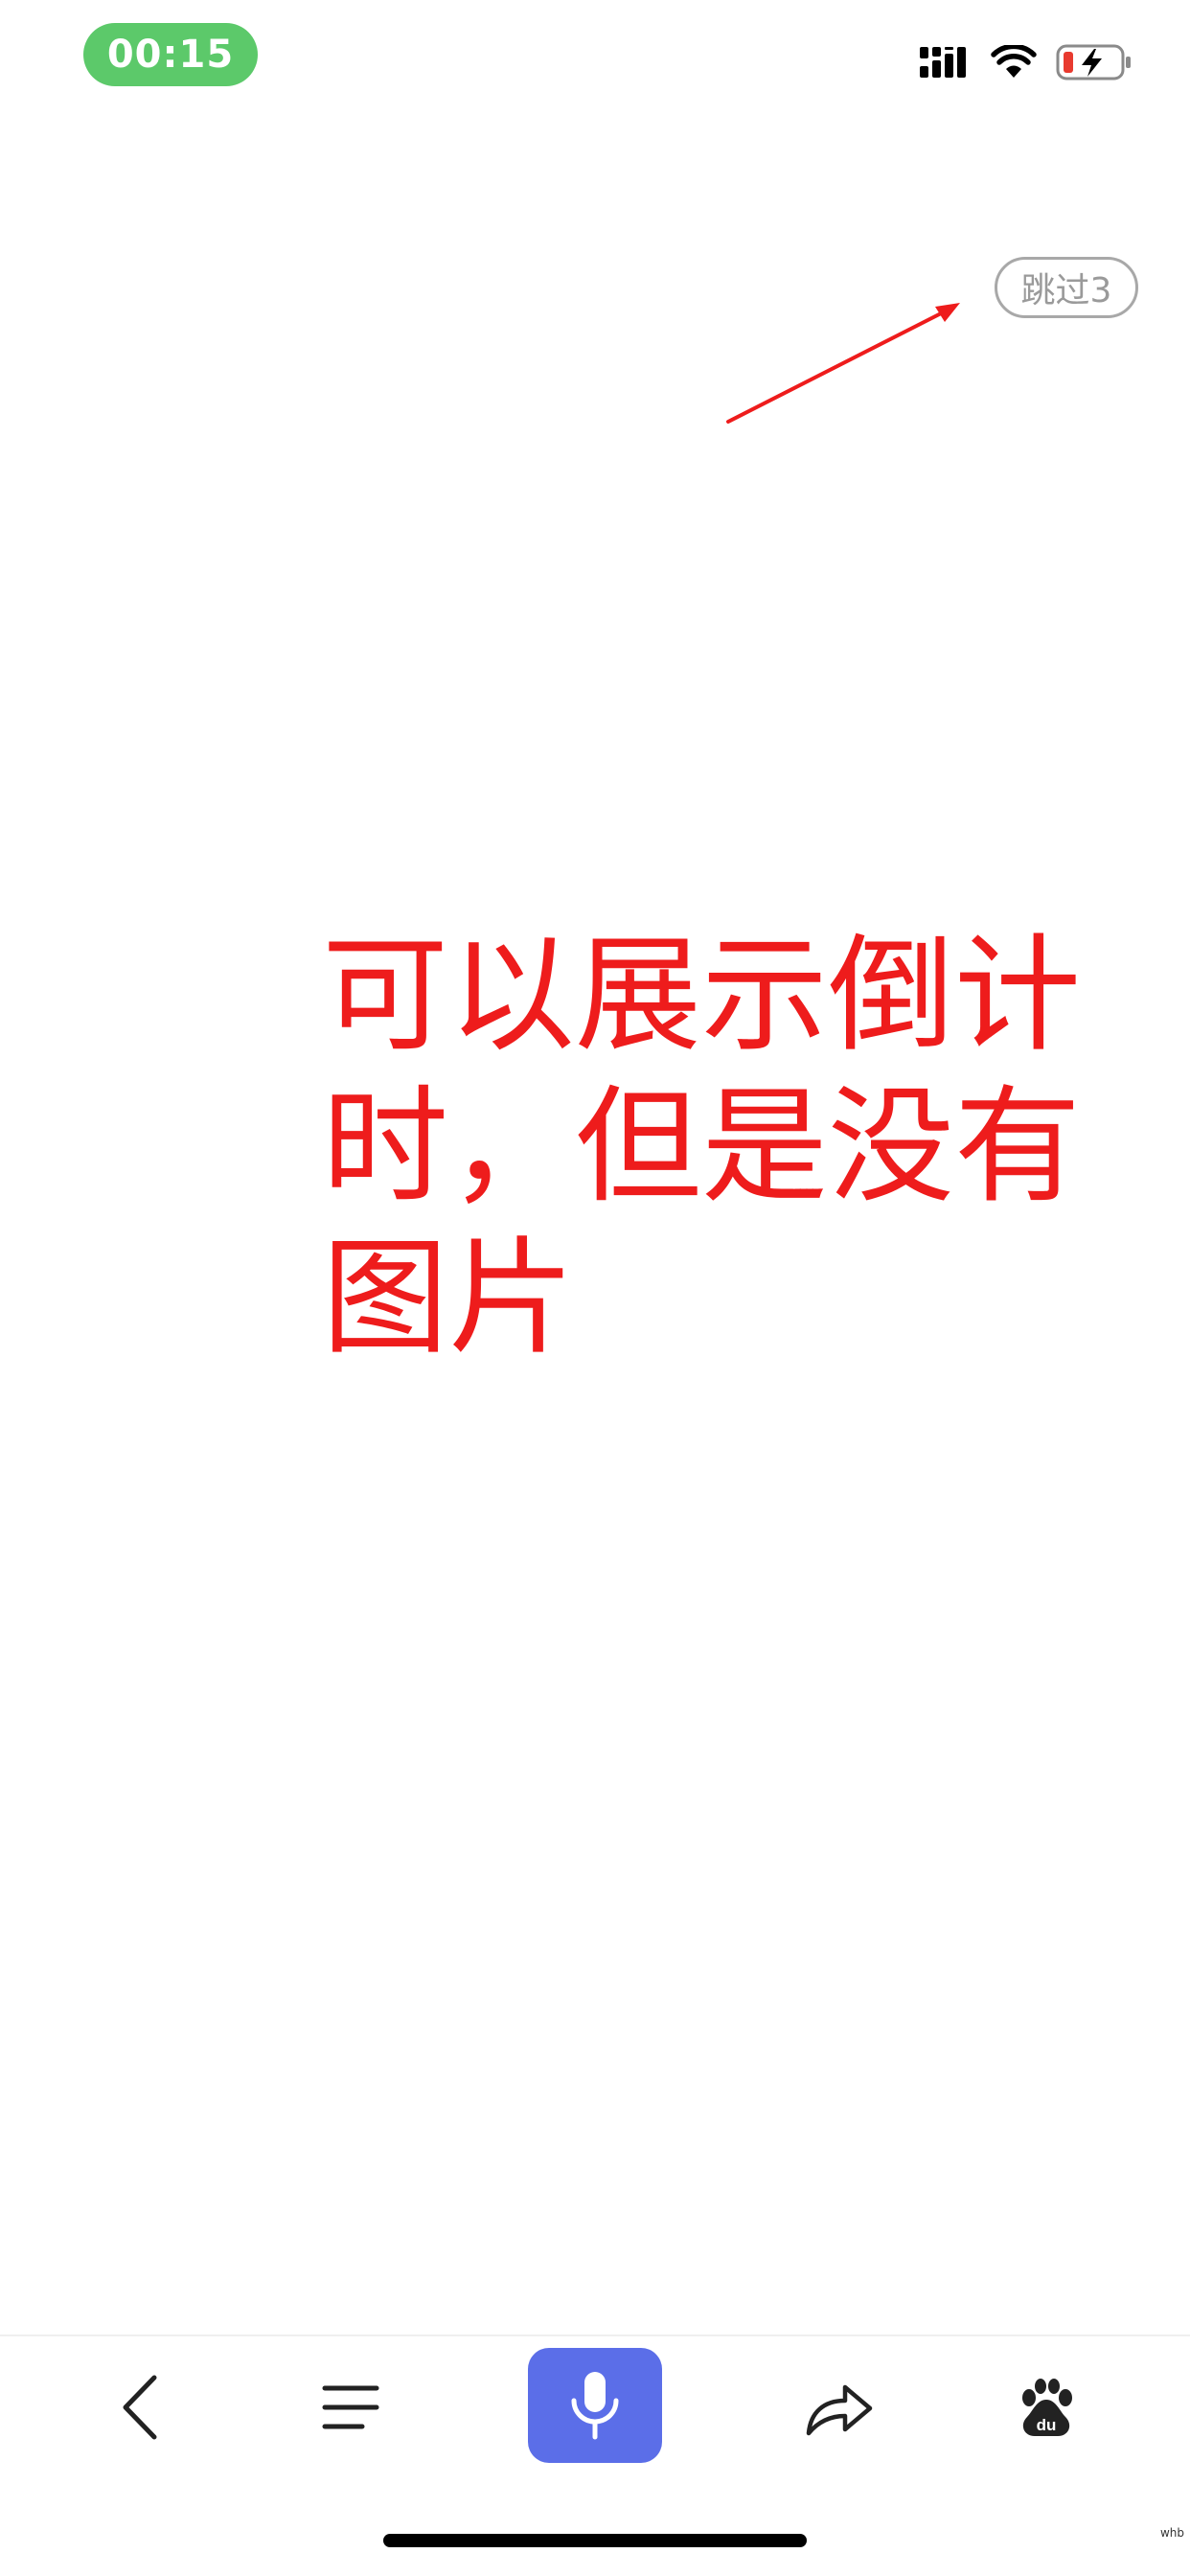 This screenshot has width=1190, height=2576. I want to click on skip-label: 跳过3, so click(1066, 290).